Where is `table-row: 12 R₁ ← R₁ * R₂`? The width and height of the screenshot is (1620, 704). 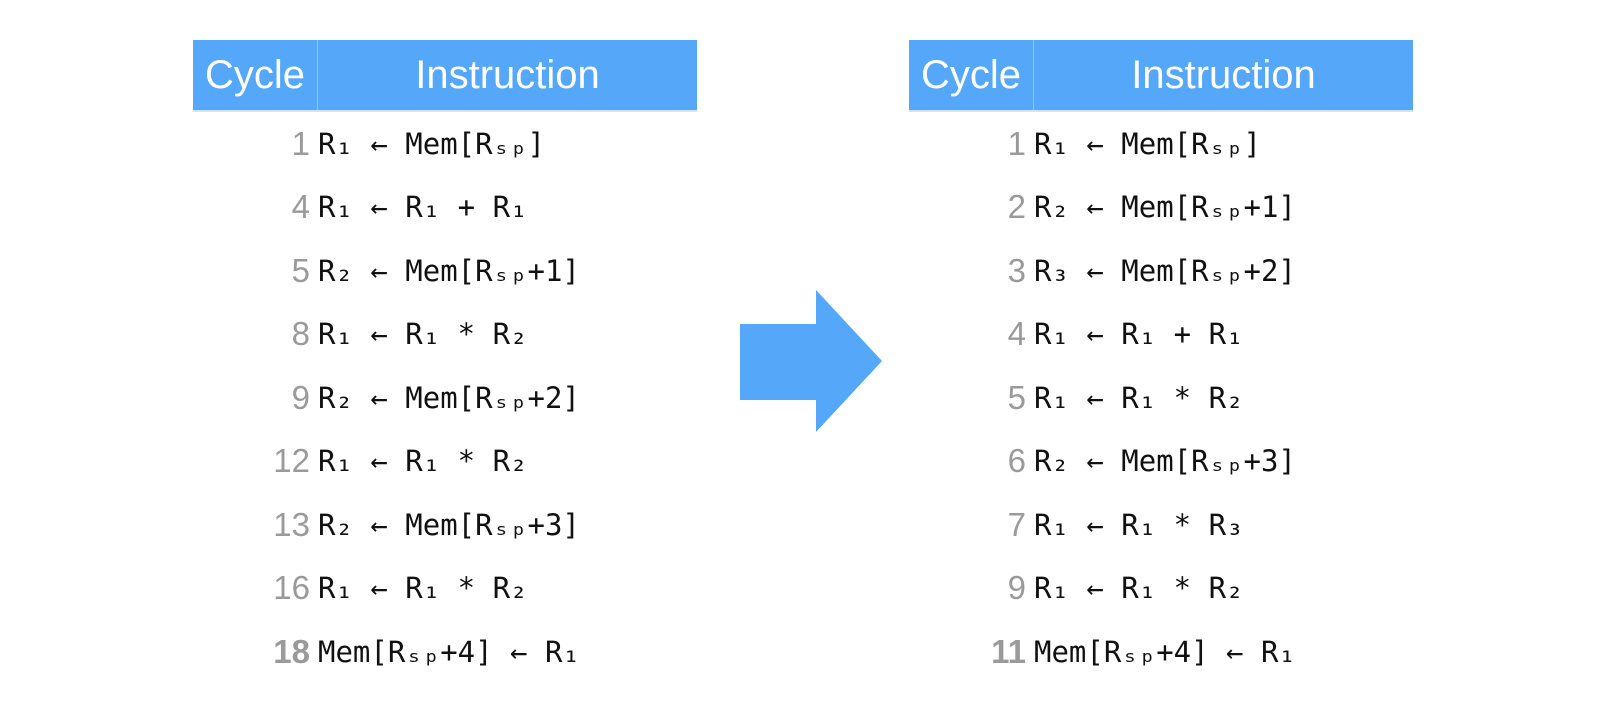 table-row: 12 R₁ ← R₁ * R₂ is located at coordinates (445, 462).